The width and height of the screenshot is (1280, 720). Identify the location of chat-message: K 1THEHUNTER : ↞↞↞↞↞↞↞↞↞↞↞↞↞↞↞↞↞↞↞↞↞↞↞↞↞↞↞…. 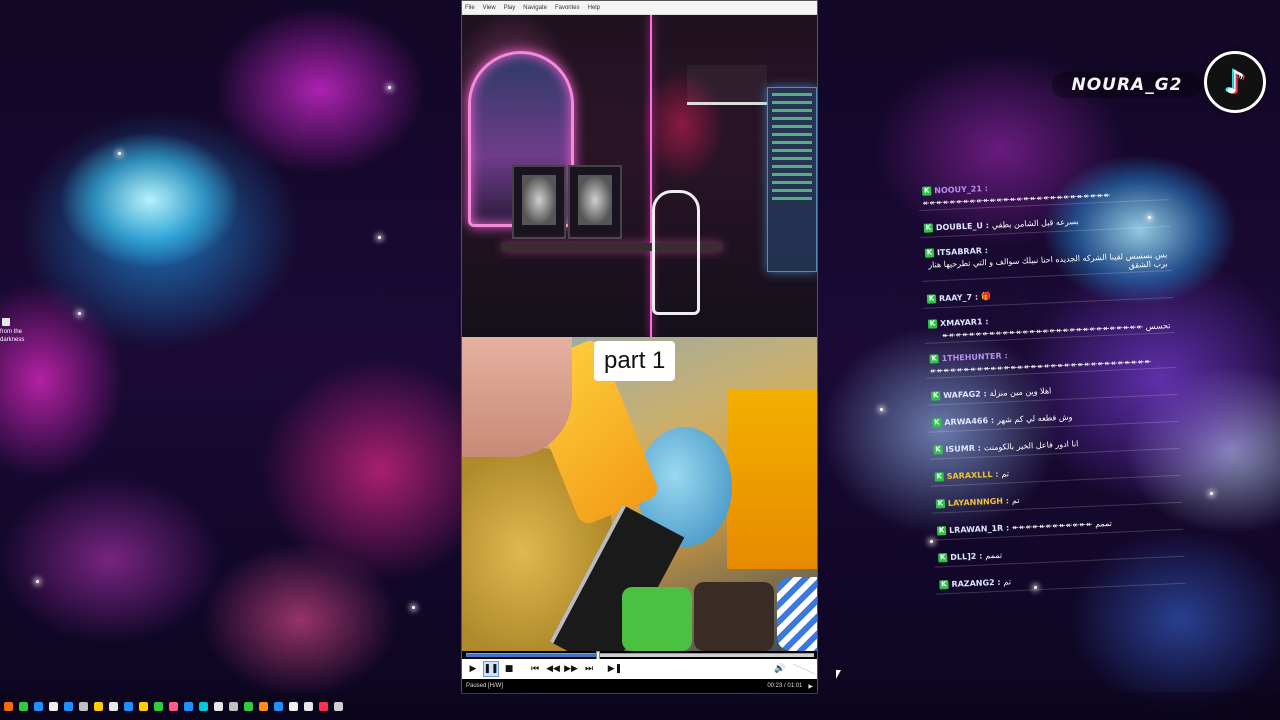
(1051, 360).